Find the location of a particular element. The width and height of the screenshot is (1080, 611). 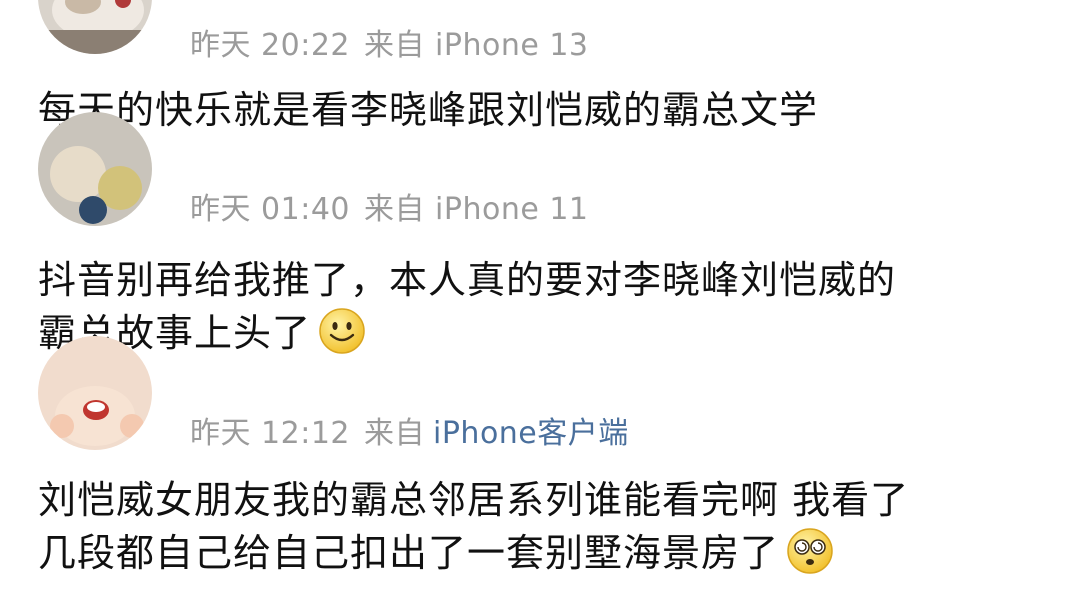

comment-time: 昨天 01:40 is located at coordinates (270, 209).